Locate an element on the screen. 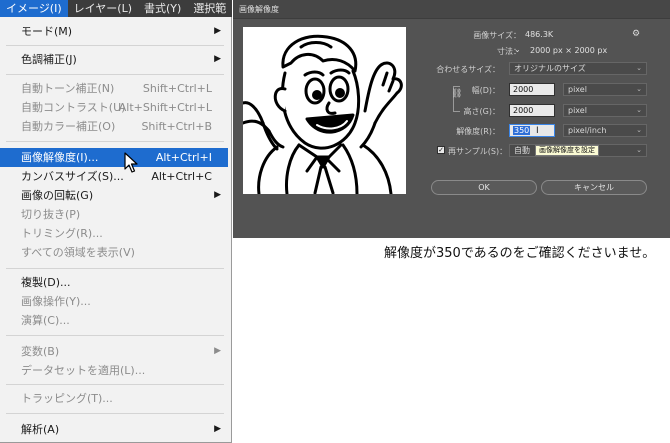 The image size is (670, 443). mouse-pointer-icon is located at coordinates (131, 162).